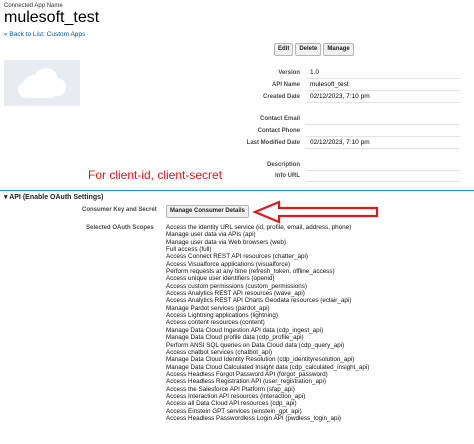 This screenshot has width=474, height=444. Describe the element at coordinates (44, 34) in the screenshot. I see `back-to-list-link: « Back to List: Custom Apps` at that location.